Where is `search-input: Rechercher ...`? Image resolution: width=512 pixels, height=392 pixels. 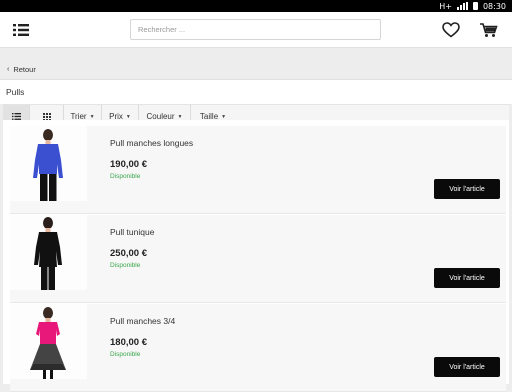
search-input: Rechercher ... is located at coordinates (255, 29).